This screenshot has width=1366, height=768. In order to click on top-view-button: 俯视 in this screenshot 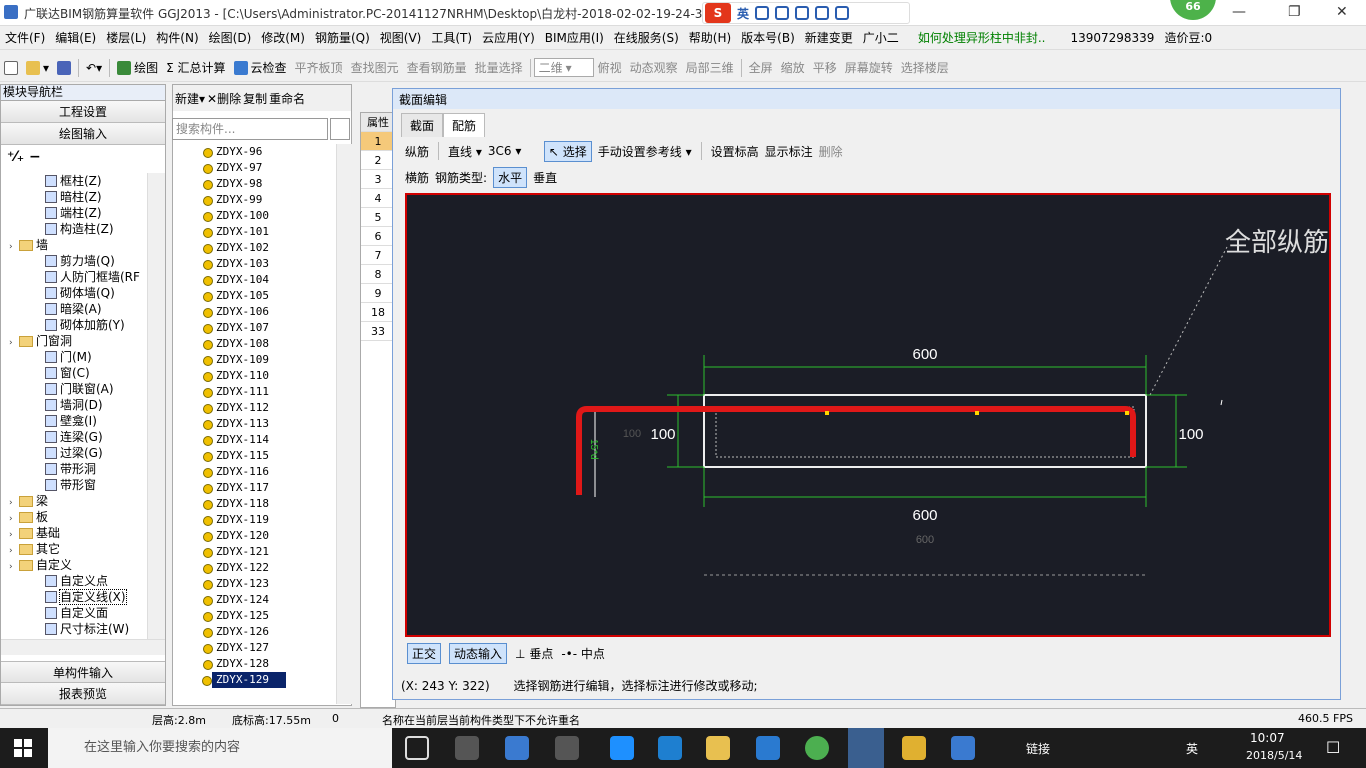, I will do `click(610, 67)`.